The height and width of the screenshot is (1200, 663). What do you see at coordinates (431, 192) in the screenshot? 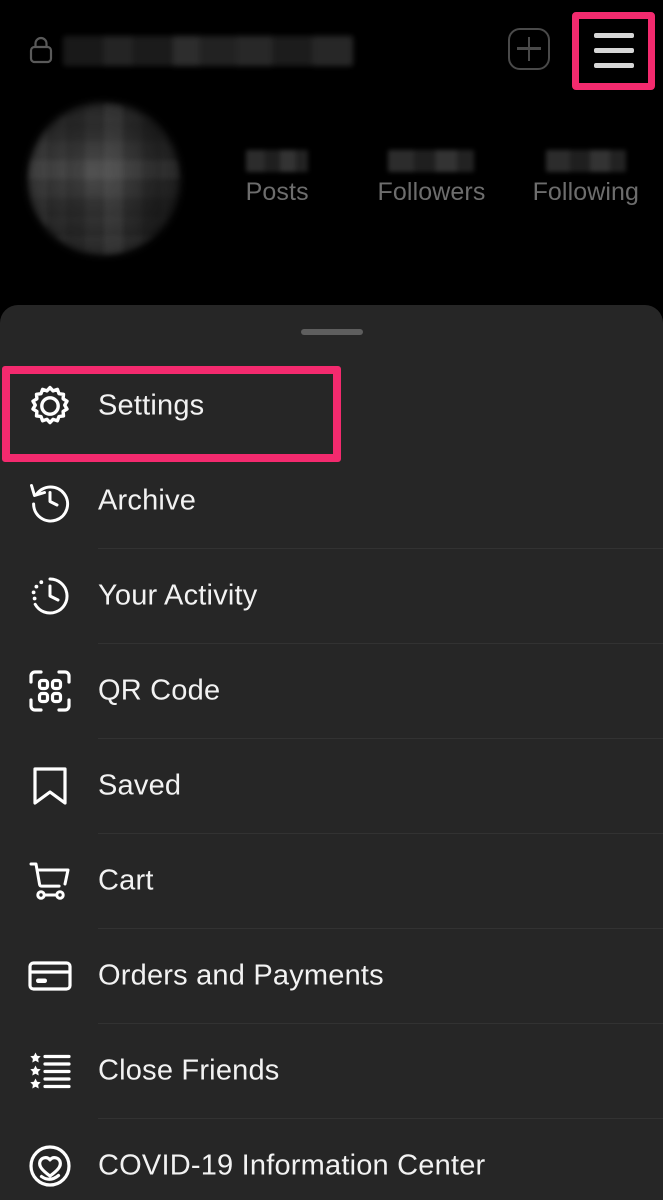
I see `followers-label: Followers` at bounding box center [431, 192].